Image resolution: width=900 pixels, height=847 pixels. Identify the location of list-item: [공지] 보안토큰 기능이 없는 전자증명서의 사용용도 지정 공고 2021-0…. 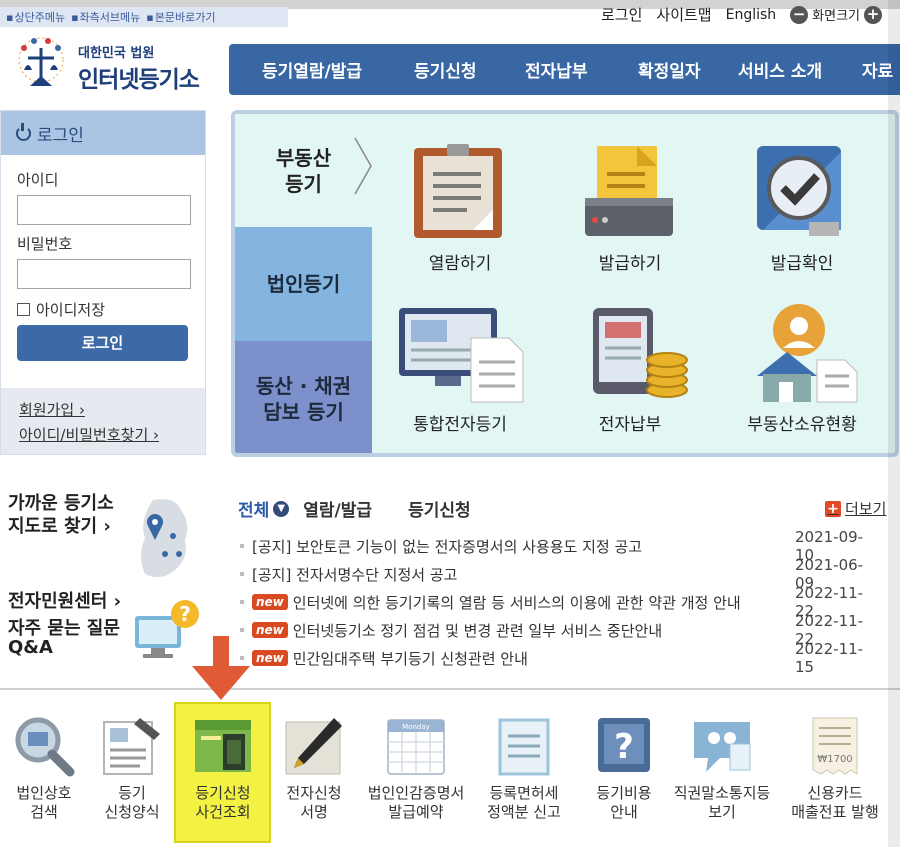
(560, 546).